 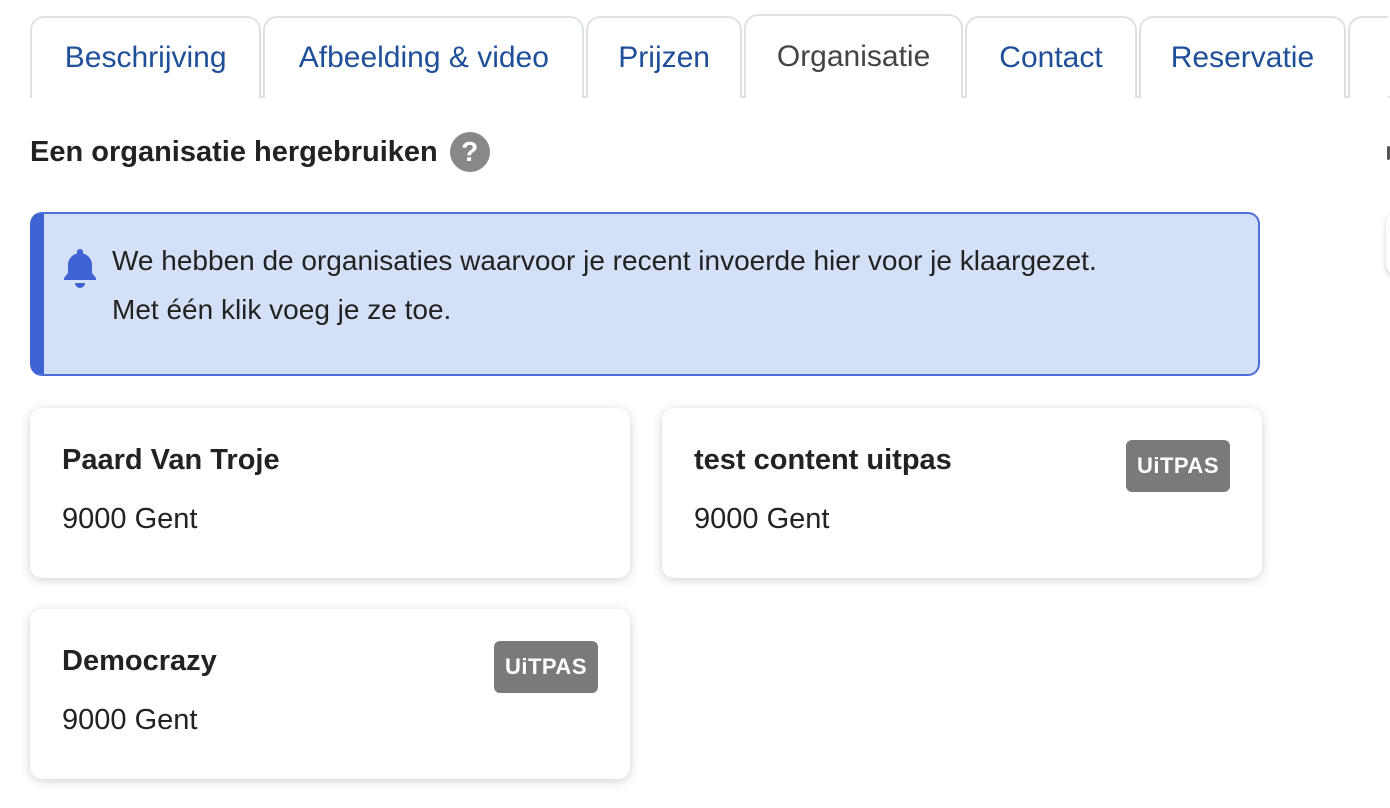 I want to click on tab-prijzen: Prijzen, so click(x=664, y=57).